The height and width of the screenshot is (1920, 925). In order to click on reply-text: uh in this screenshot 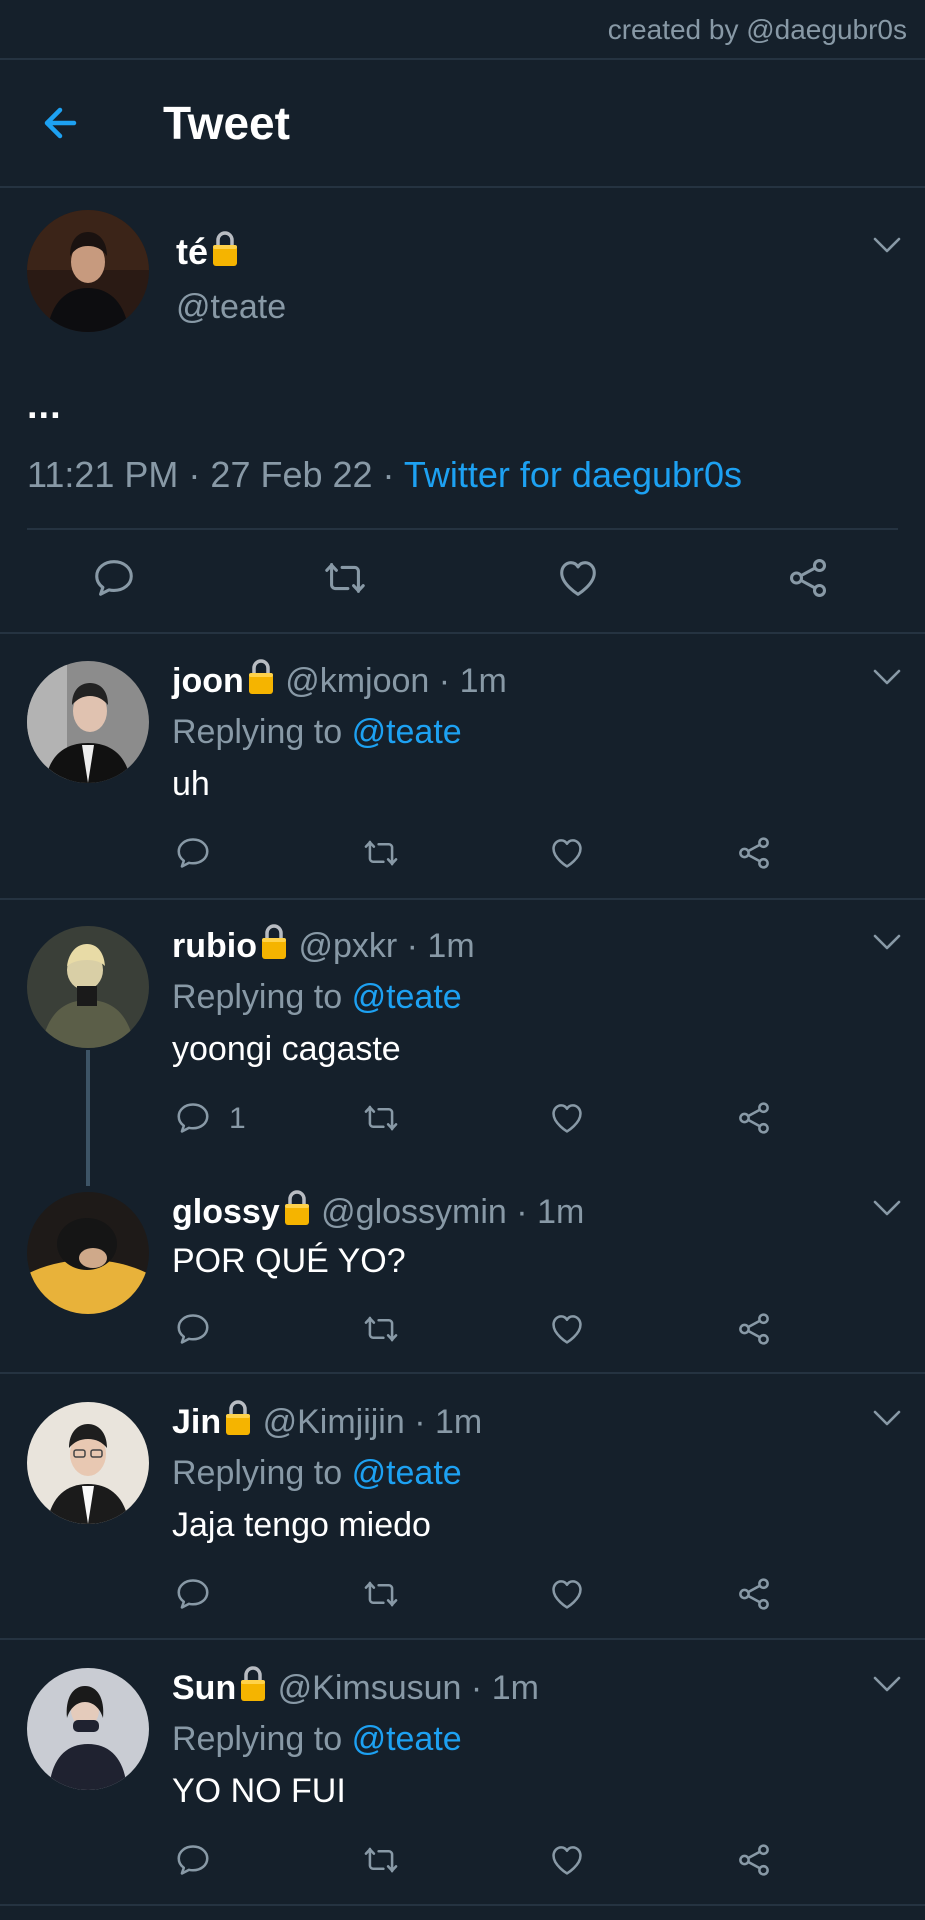, I will do `click(191, 784)`.